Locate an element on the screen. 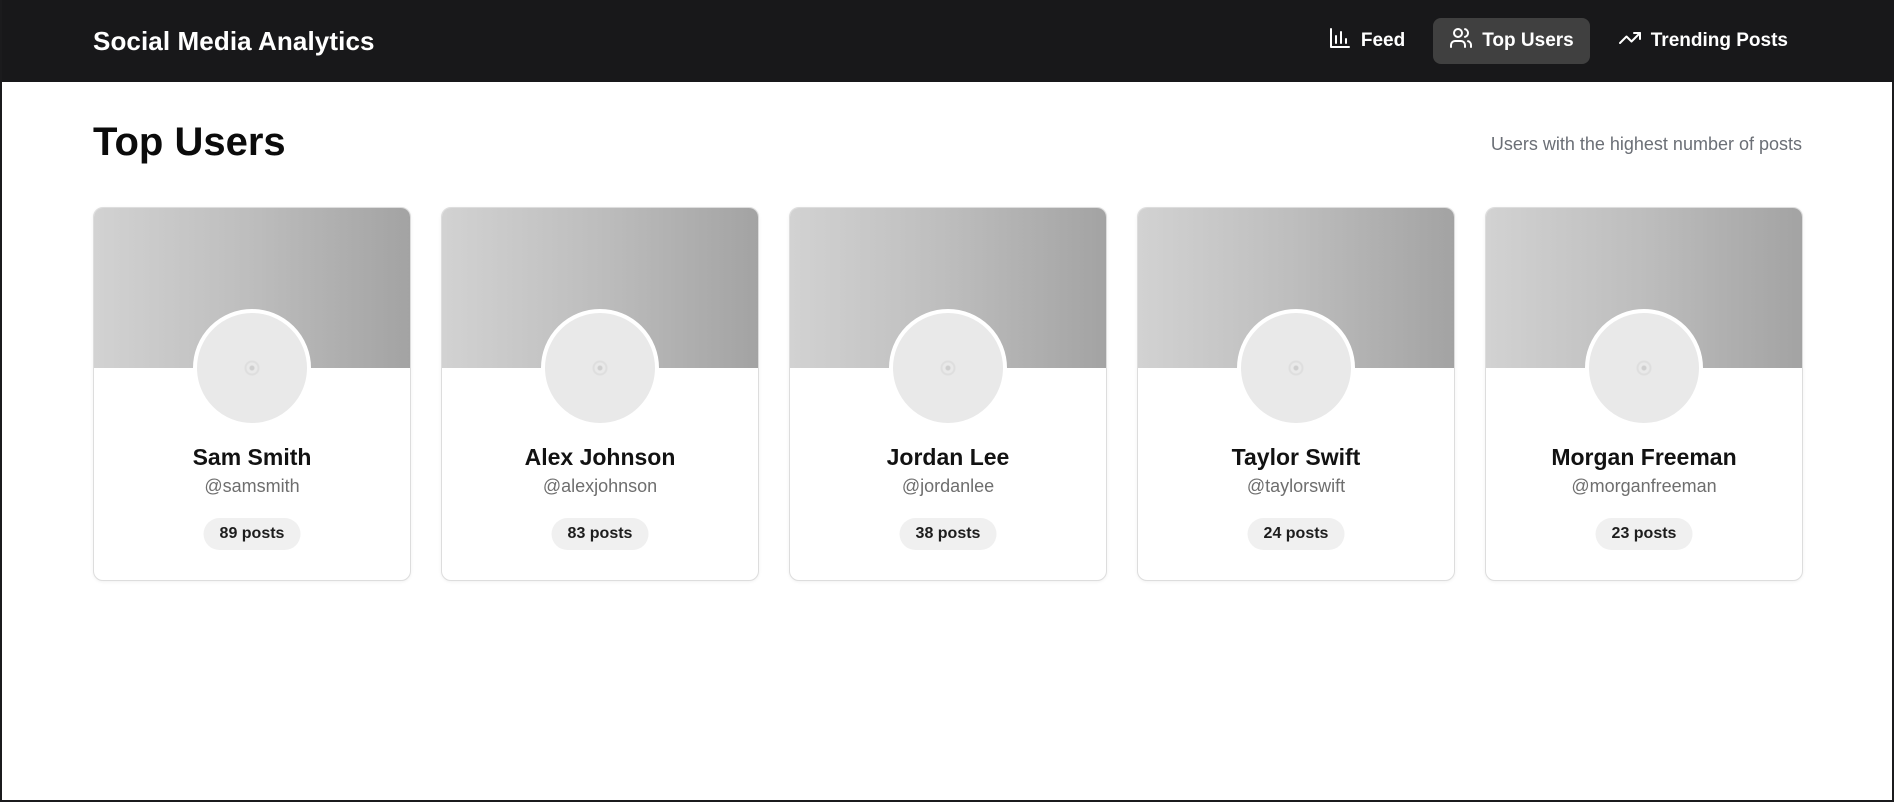  nav-feed: Feed is located at coordinates (1366, 41).